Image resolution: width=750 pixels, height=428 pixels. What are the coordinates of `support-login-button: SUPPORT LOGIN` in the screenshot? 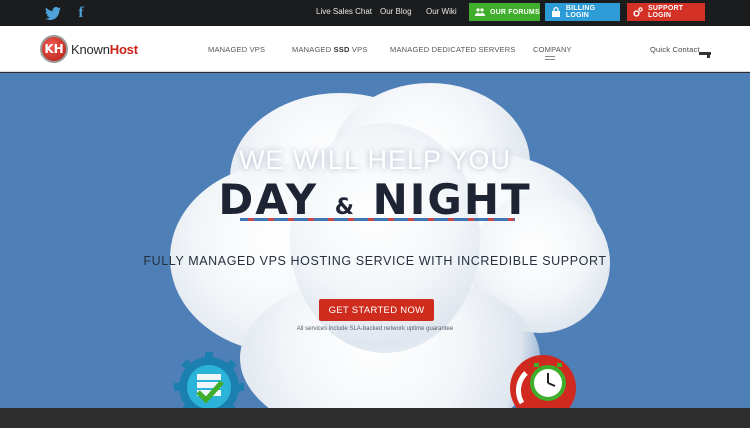 It's located at (666, 12).